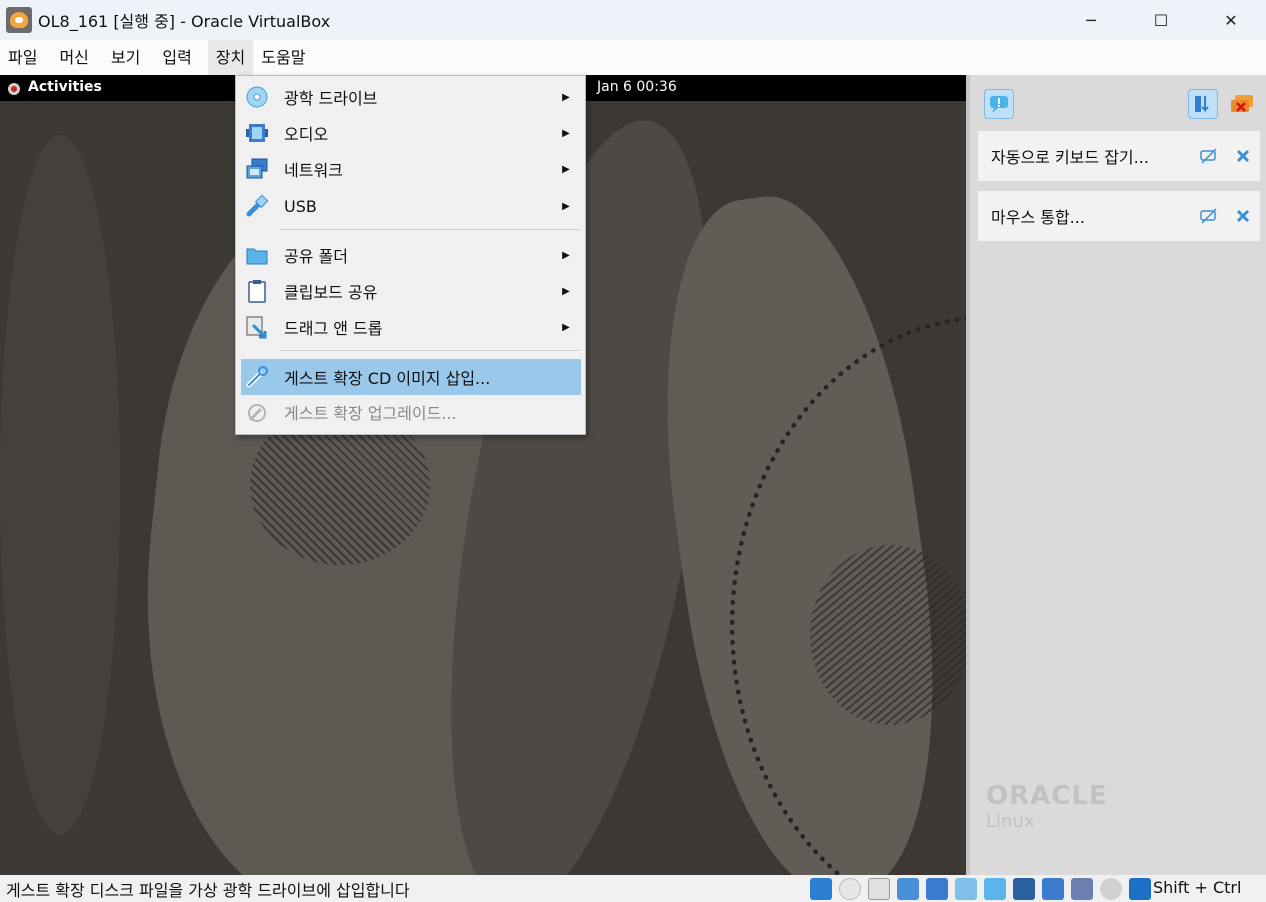 This screenshot has height=902, width=1266. I want to click on menu-item-label: 오디오, so click(306, 134).